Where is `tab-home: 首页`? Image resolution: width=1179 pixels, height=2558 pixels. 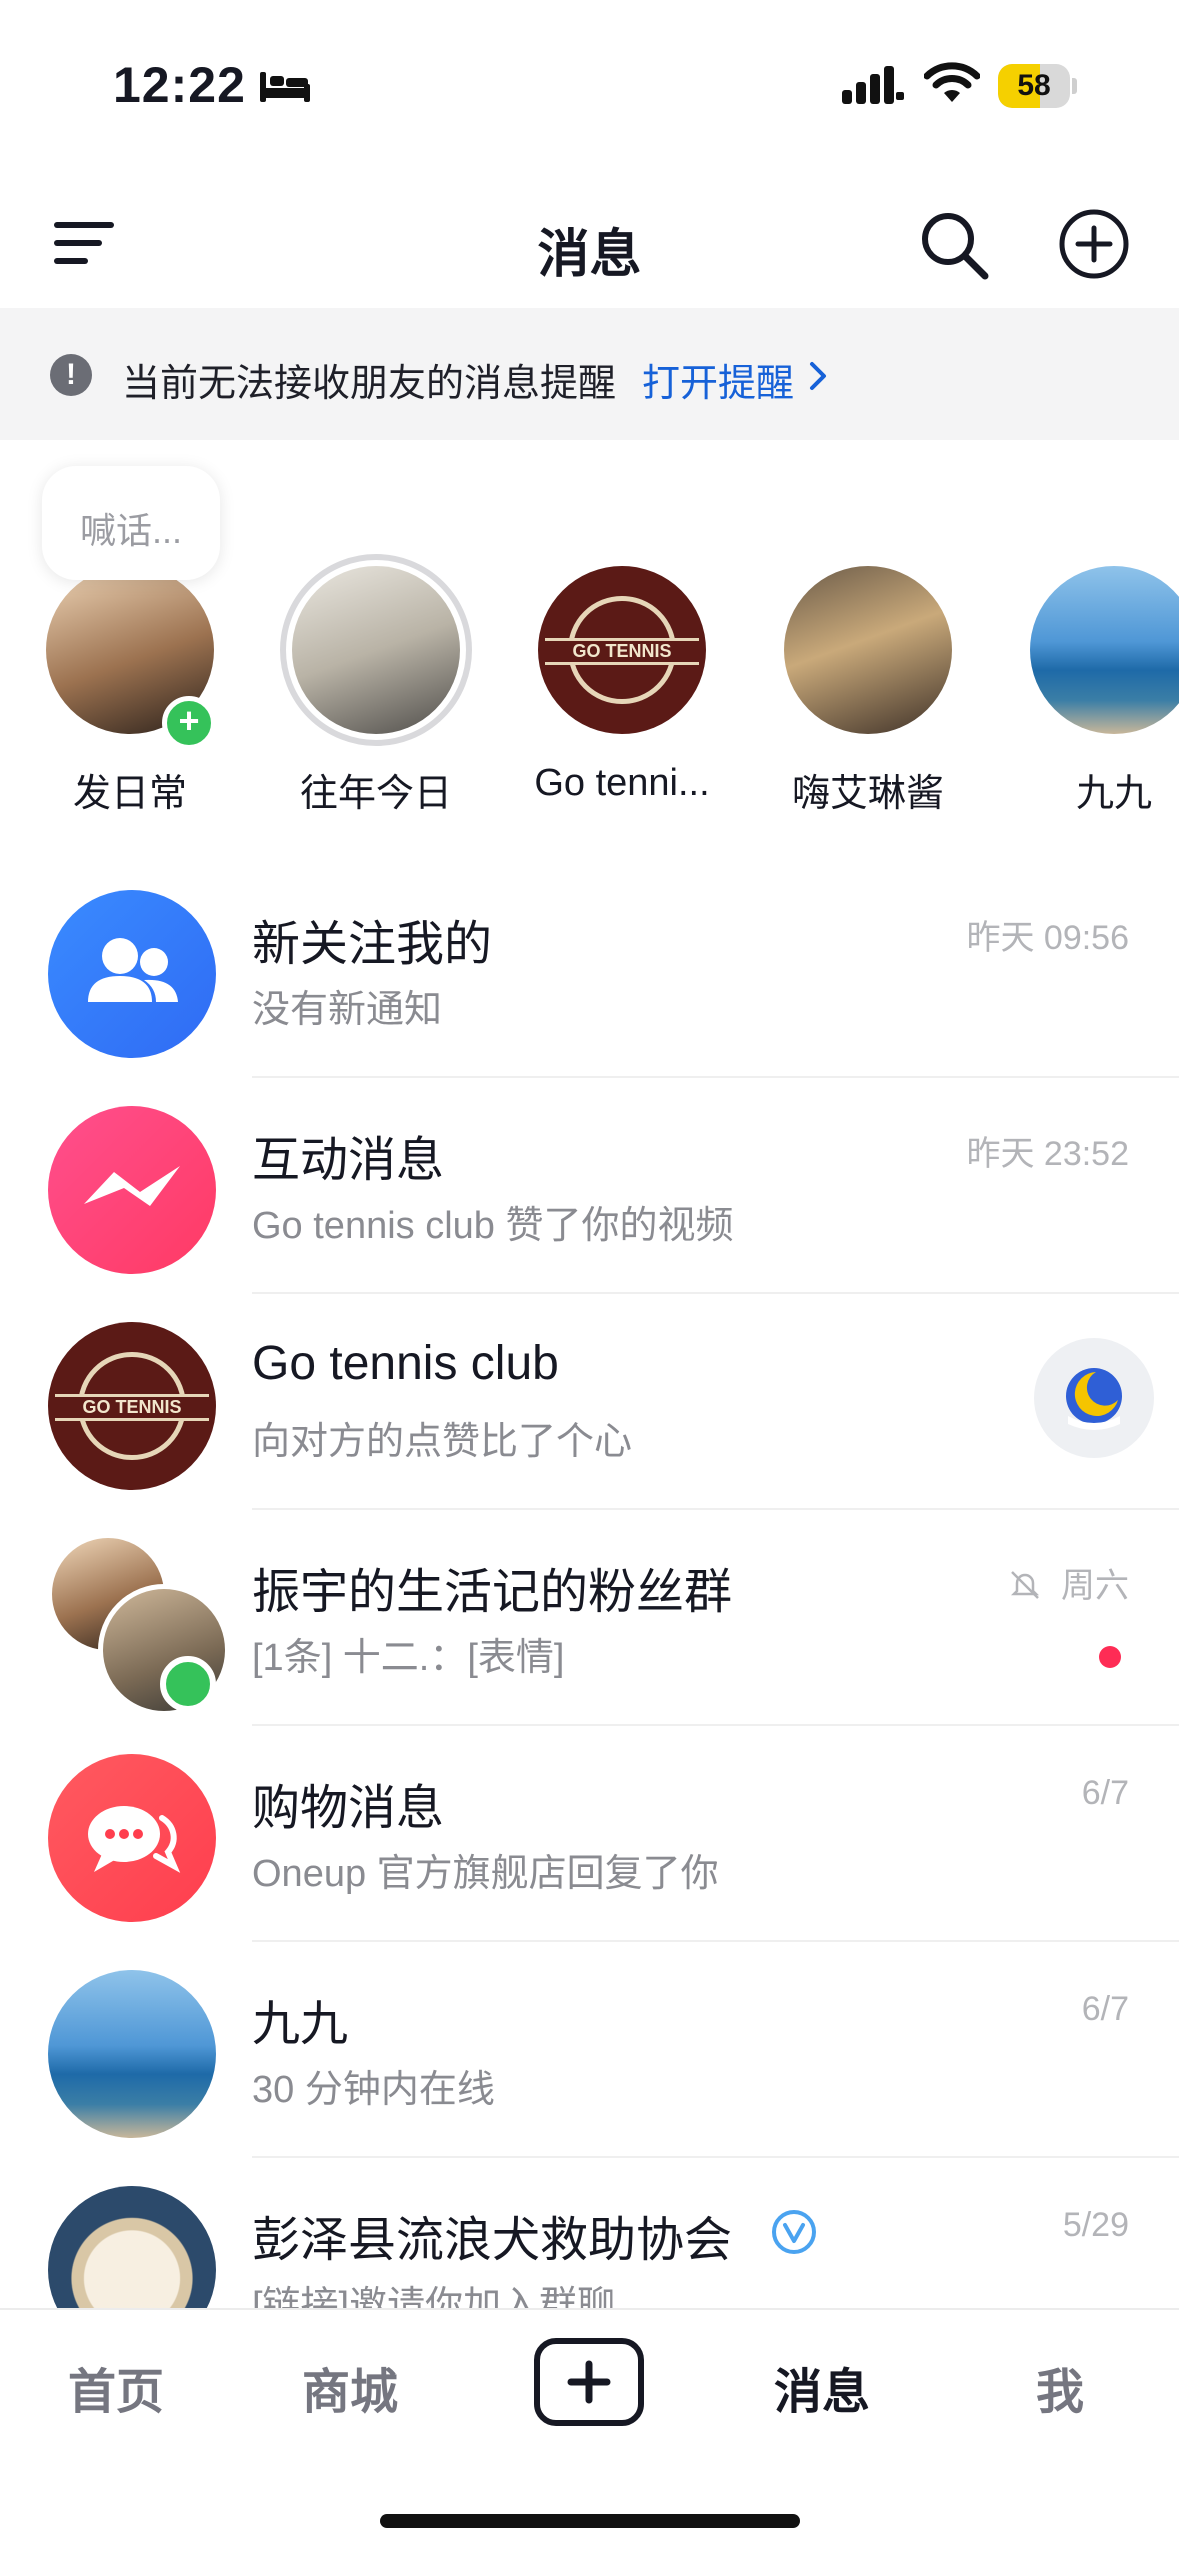
tab-home: 首页 is located at coordinates (116, 2387).